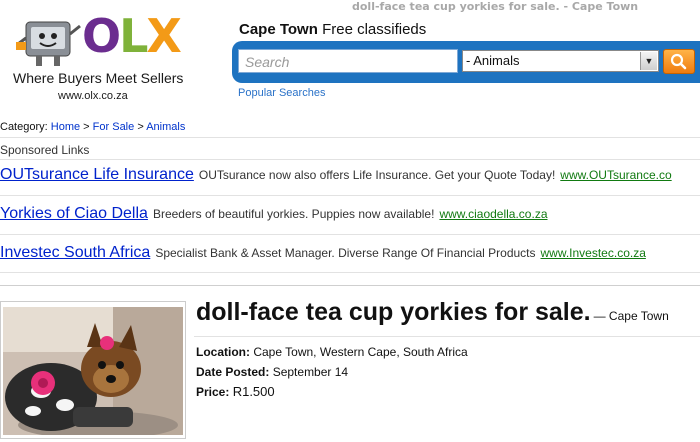 Image resolution: width=700 pixels, height=442 pixels. What do you see at coordinates (631, 316) in the screenshot?
I see `listing-city: — Cape Town` at bounding box center [631, 316].